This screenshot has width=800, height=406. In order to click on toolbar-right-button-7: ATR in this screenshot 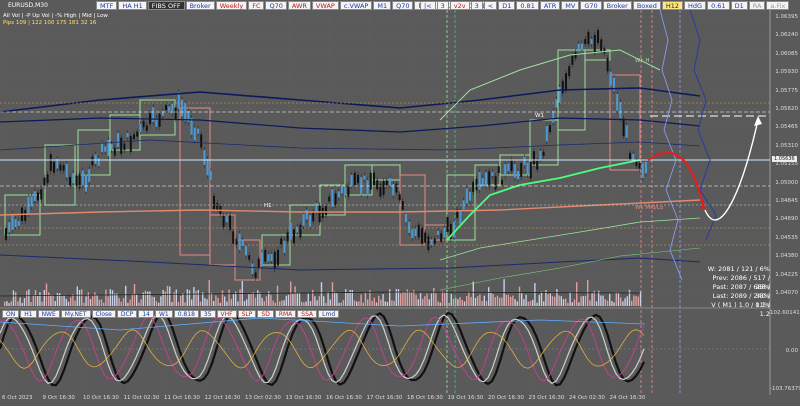, I will do `click(550, 5)`.